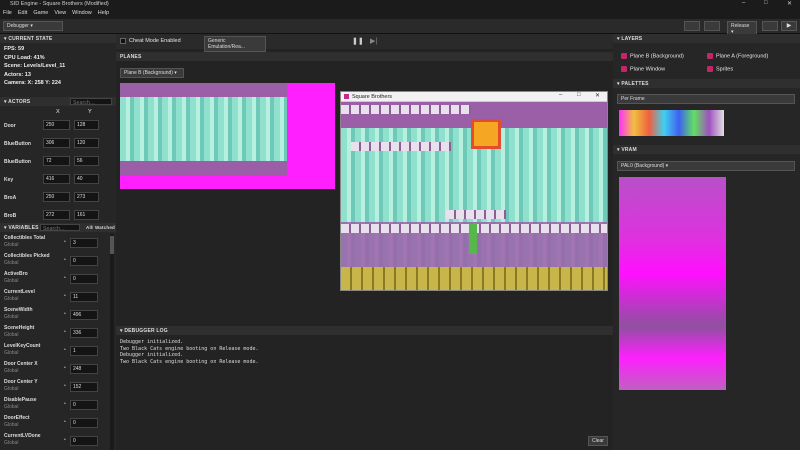 The image size is (800, 450). Describe the element at coordinates (597, 95) in the screenshot. I see `game-close-icon: ✕` at that location.